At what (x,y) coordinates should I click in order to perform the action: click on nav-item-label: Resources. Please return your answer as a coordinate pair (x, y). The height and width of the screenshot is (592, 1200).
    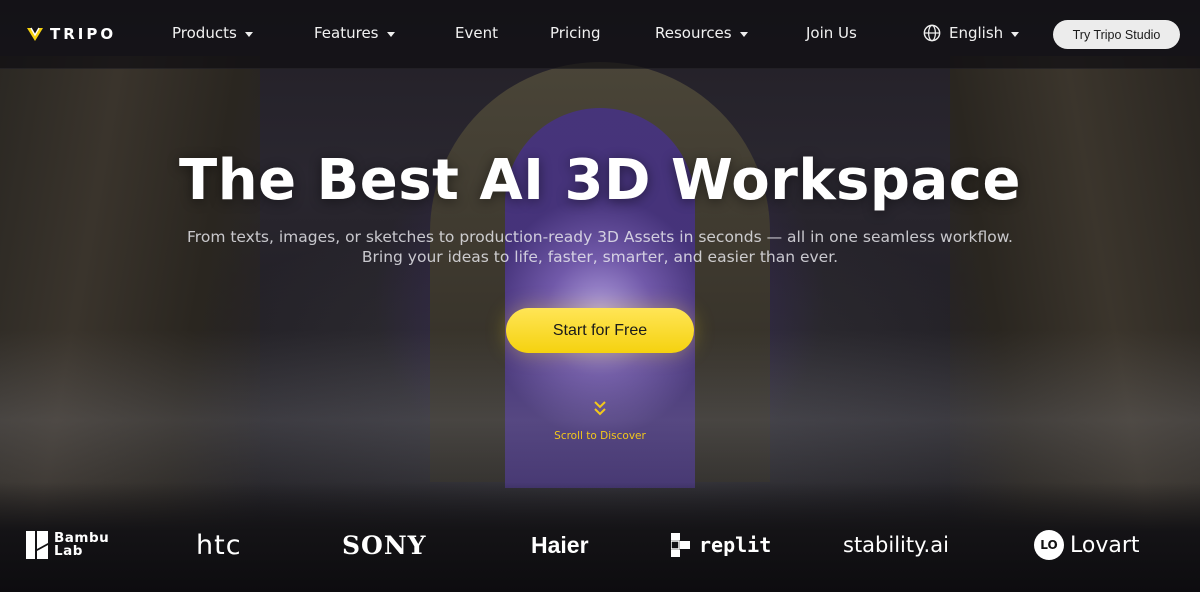
    Looking at the image, I should click on (693, 33).